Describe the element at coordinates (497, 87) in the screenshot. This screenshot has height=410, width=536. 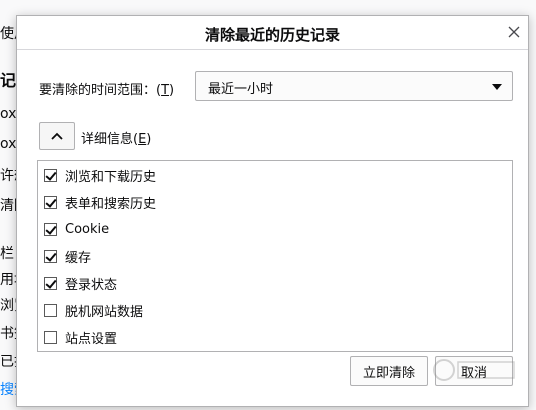
I see `dropdown-arrow-icon` at that location.